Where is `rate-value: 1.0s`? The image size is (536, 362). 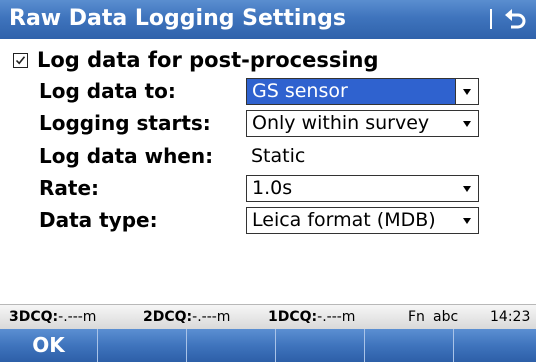 rate-value: 1.0s is located at coordinates (272, 188).